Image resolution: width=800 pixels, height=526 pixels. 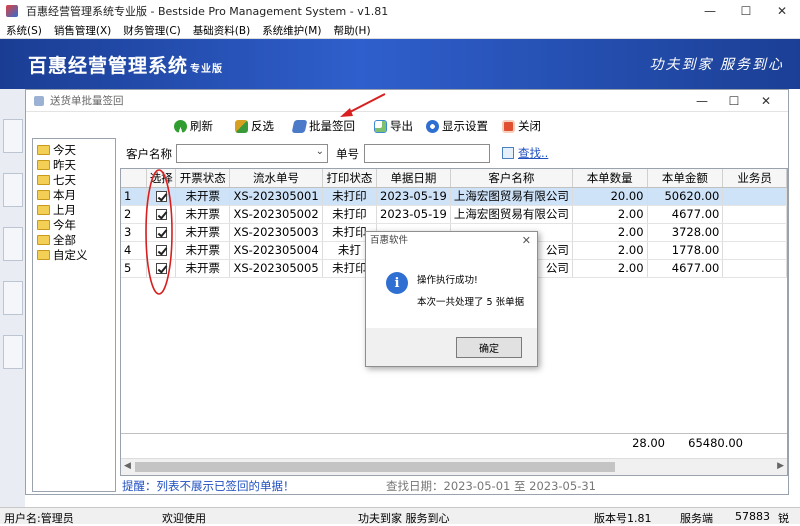 I want to click on display-label: 显示设置, so click(x=465, y=126).